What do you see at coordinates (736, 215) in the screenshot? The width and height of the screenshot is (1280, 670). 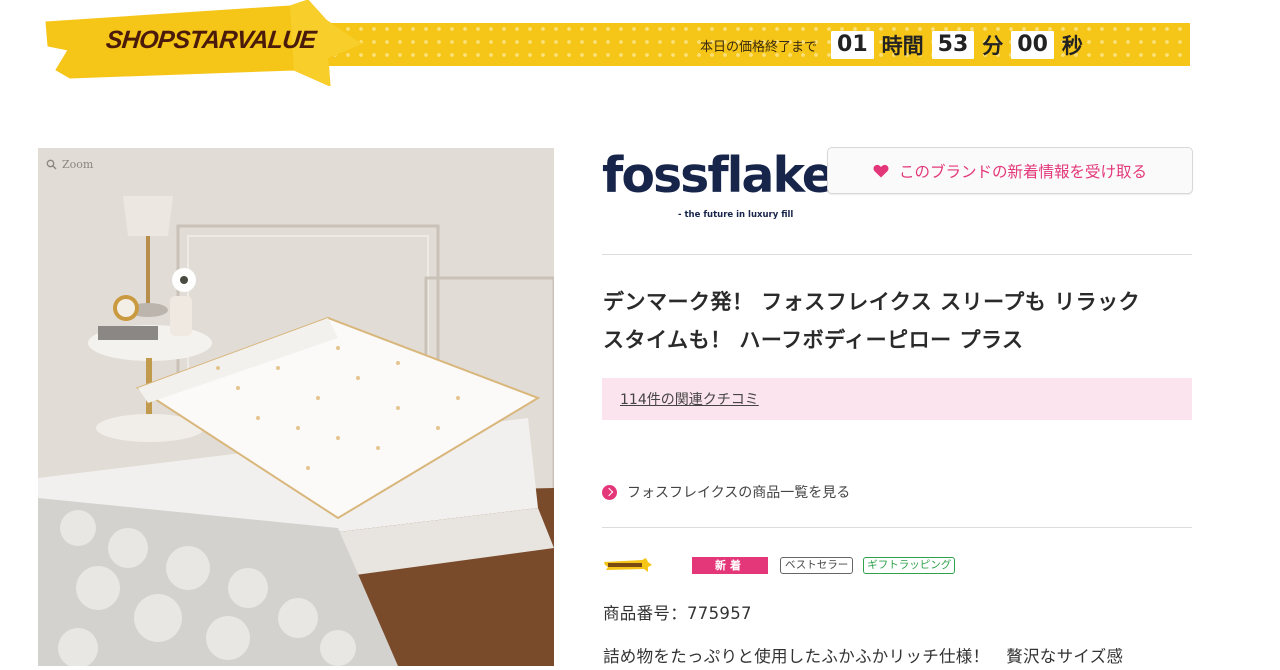 I see `brand-tagline: - the future in luxury fill` at bounding box center [736, 215].